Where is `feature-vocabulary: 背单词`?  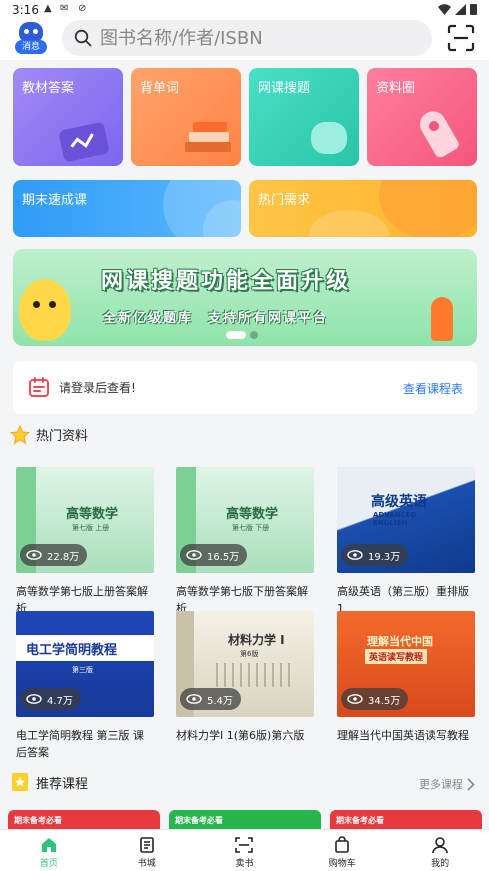
feature-vocabulary: 背单词 is located at coordinates (186, 117).